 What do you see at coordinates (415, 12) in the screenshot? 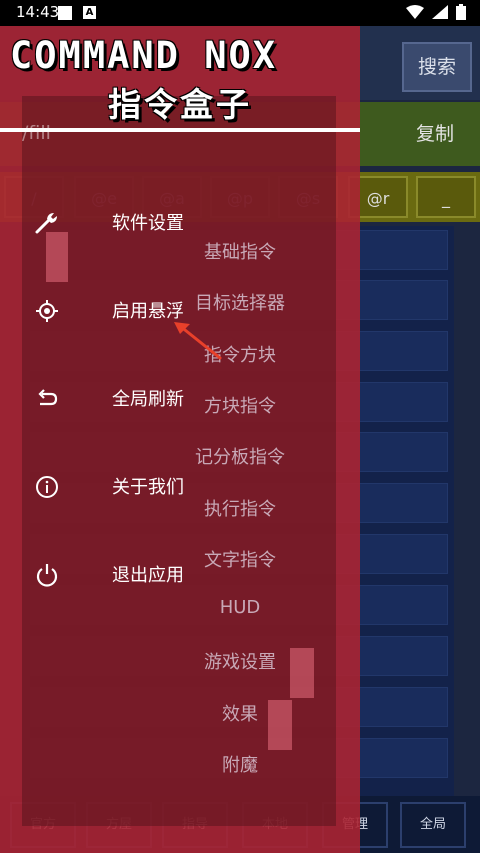
I see `wifi-icon` at bounding box center [415, 12].